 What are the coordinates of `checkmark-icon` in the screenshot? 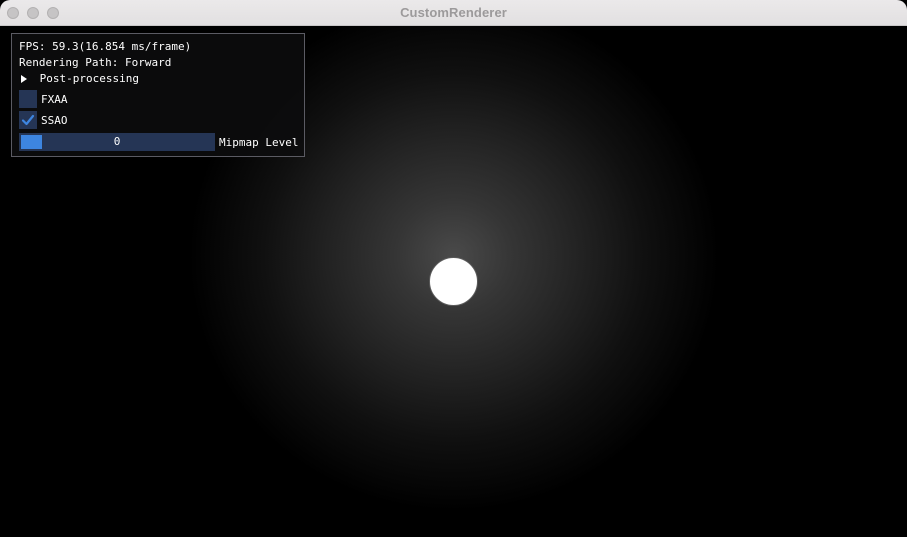 It's located at (28, 120).